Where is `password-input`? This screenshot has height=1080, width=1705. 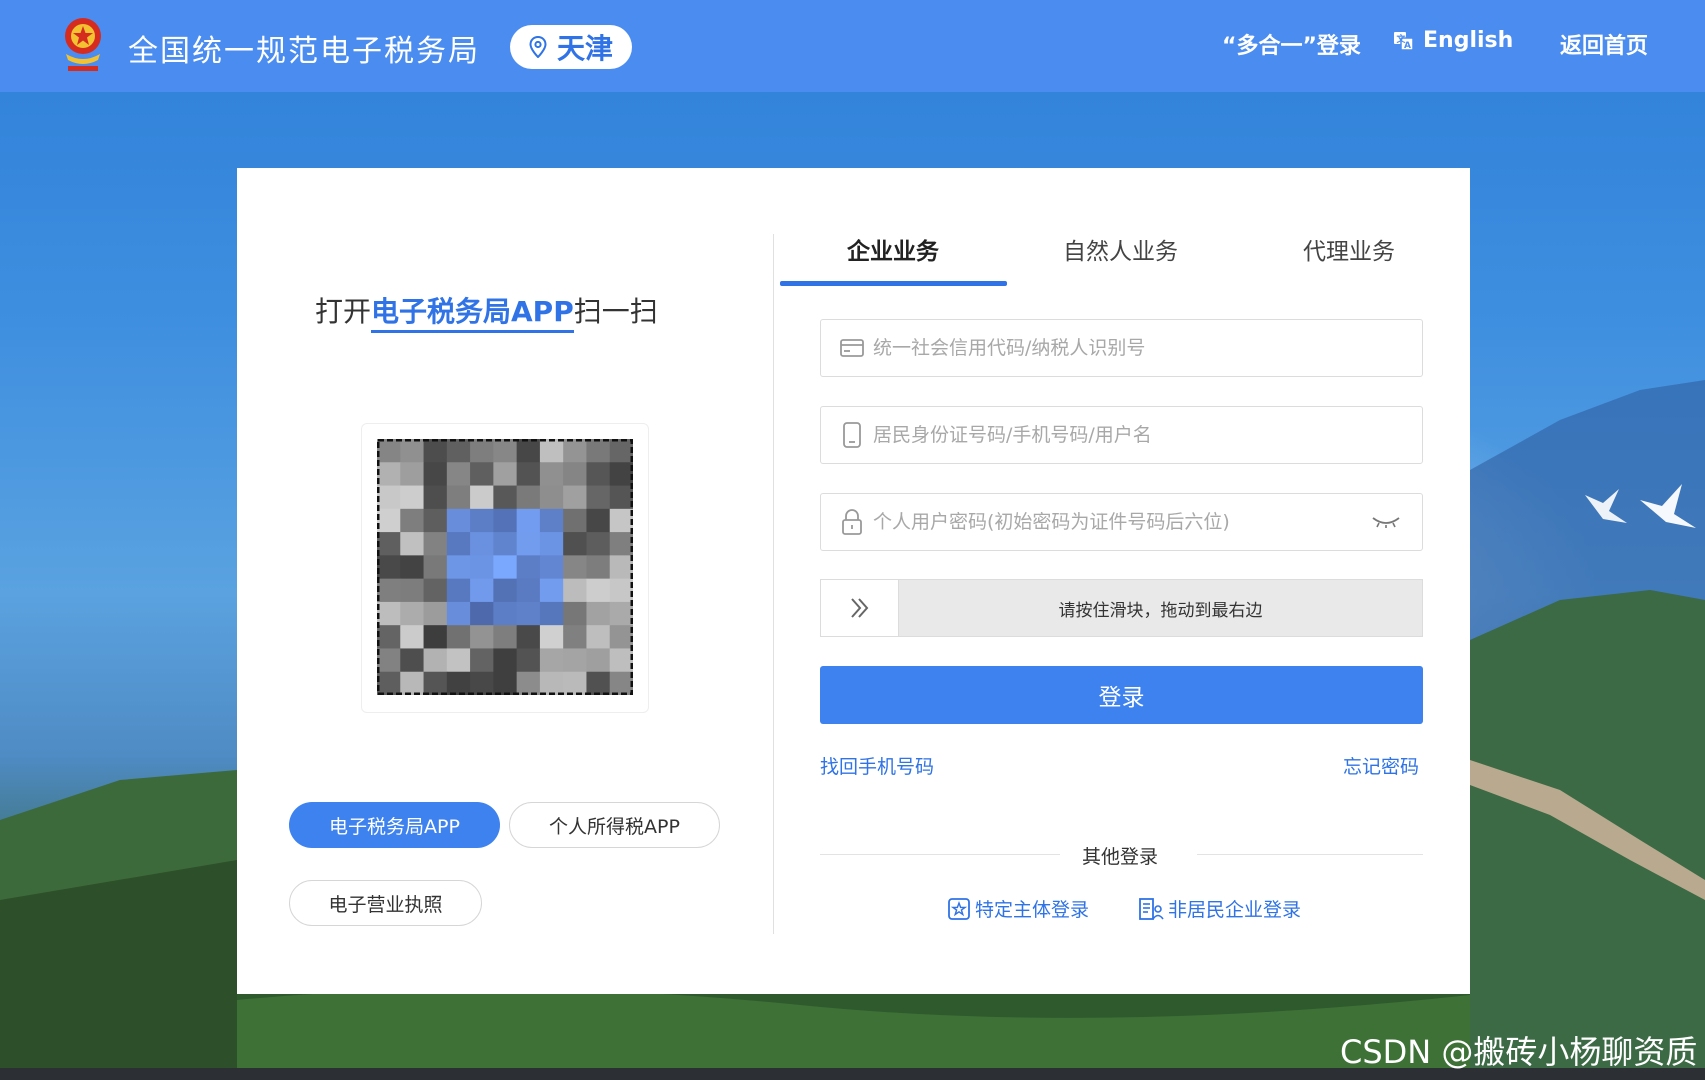 password-input is located at coordinates (1119, 522).